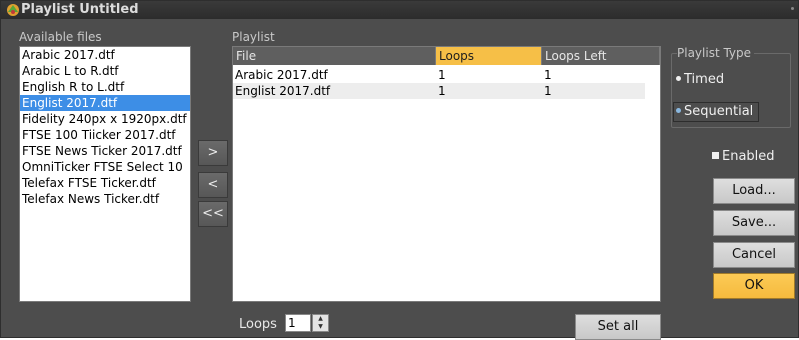  Describe the element at coordinates (298, 323) in the screenshot. I see `loops-input: 1` at that location.